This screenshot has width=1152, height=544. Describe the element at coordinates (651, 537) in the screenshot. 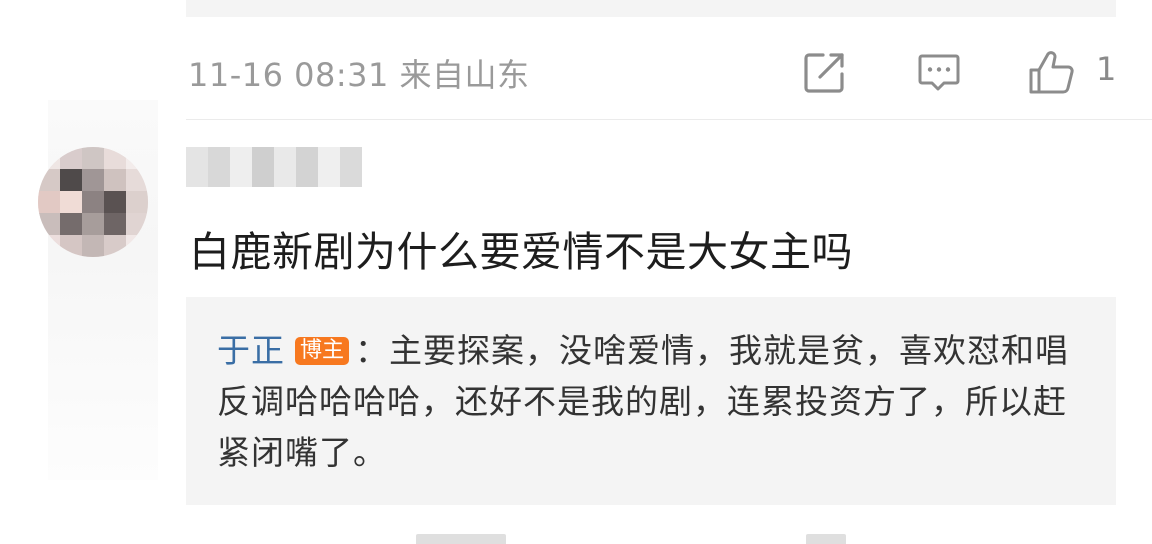

I see `next-meta-row-partial` at that location.